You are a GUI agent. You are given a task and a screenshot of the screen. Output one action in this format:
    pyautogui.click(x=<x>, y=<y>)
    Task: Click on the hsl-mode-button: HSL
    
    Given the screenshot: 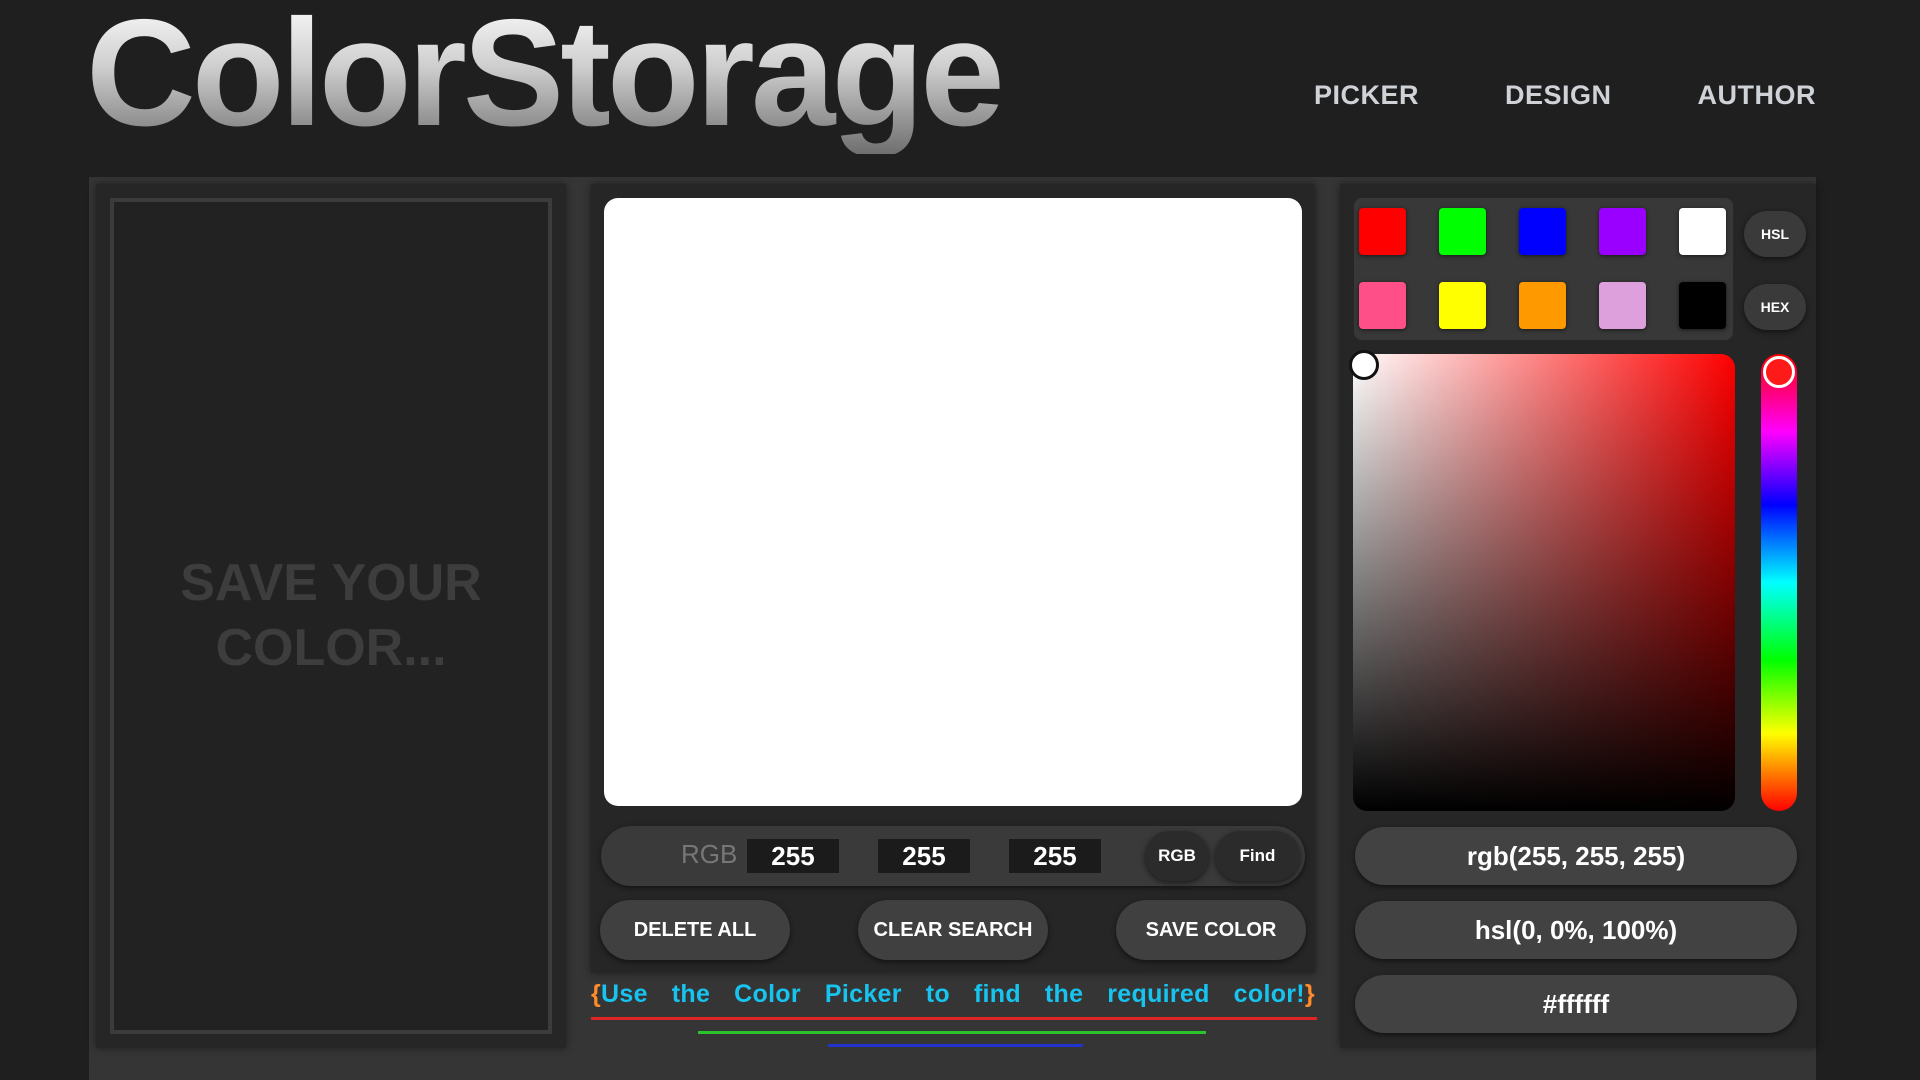 What is the action you would take?
    pyautogui.click(x=1775, y=234)
    